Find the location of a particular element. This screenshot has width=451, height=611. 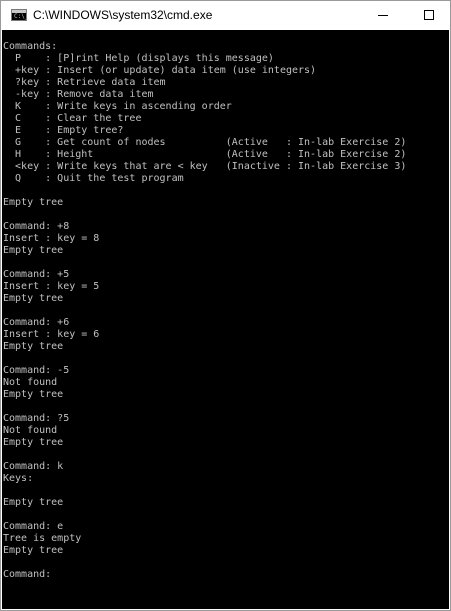

maximize-icon is located at coordinates (429, 15).